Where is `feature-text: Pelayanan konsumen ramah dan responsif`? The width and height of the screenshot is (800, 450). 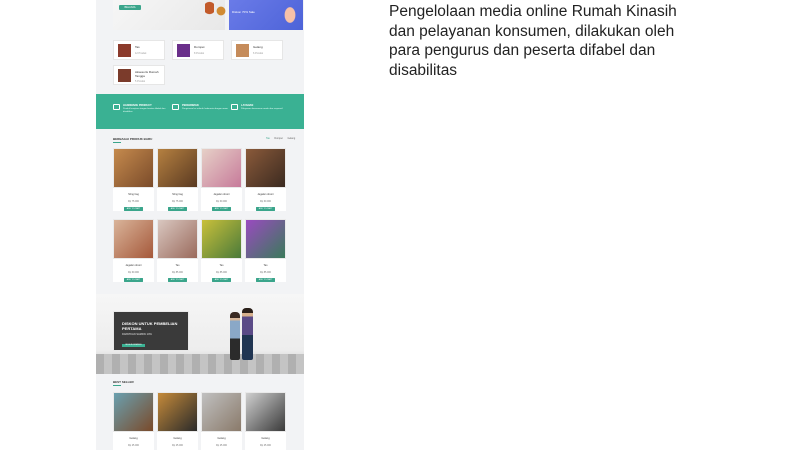 feature-text: Pelayanan konsumen ramah dan responsif is located at coordinates (262, 109).